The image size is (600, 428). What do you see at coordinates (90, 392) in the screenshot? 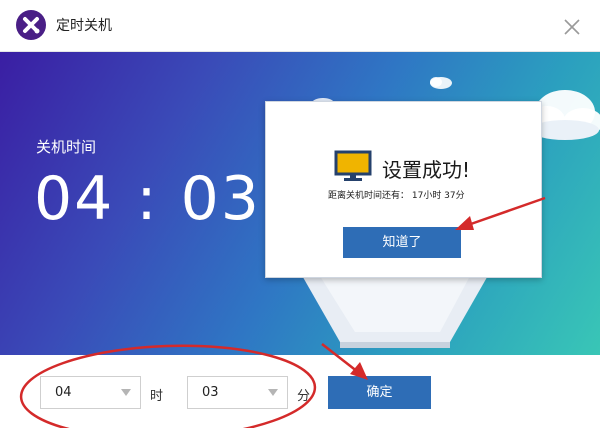
I see `hour-select: 04` at bounding box center [90, 392].